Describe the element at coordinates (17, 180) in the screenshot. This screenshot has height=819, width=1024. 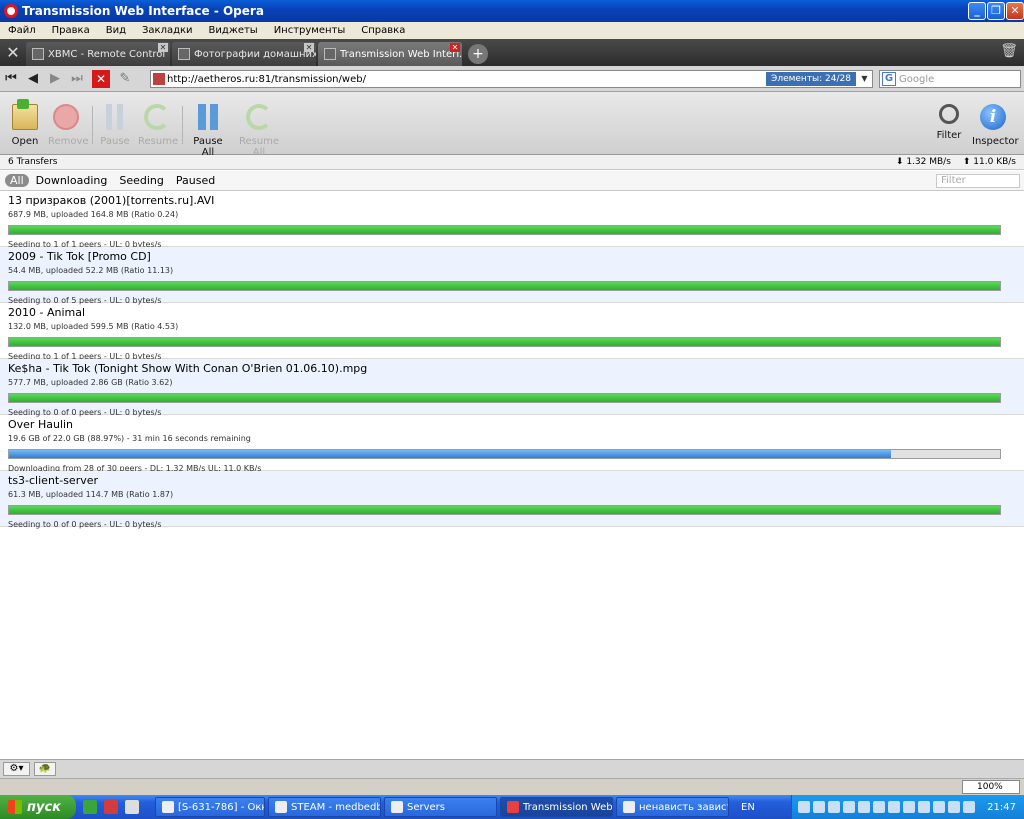
I see `filter-all: All` at that location.